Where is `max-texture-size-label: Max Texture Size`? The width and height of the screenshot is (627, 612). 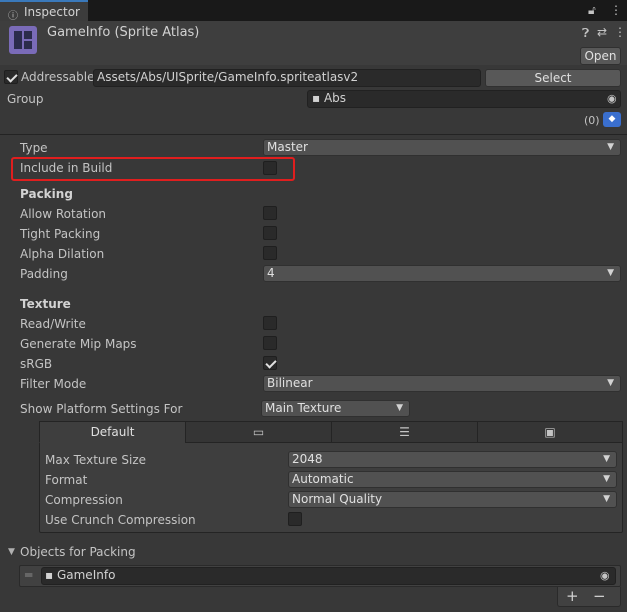 max-texture-size-label: Max Texture Size is located at coordinates (95, 460).